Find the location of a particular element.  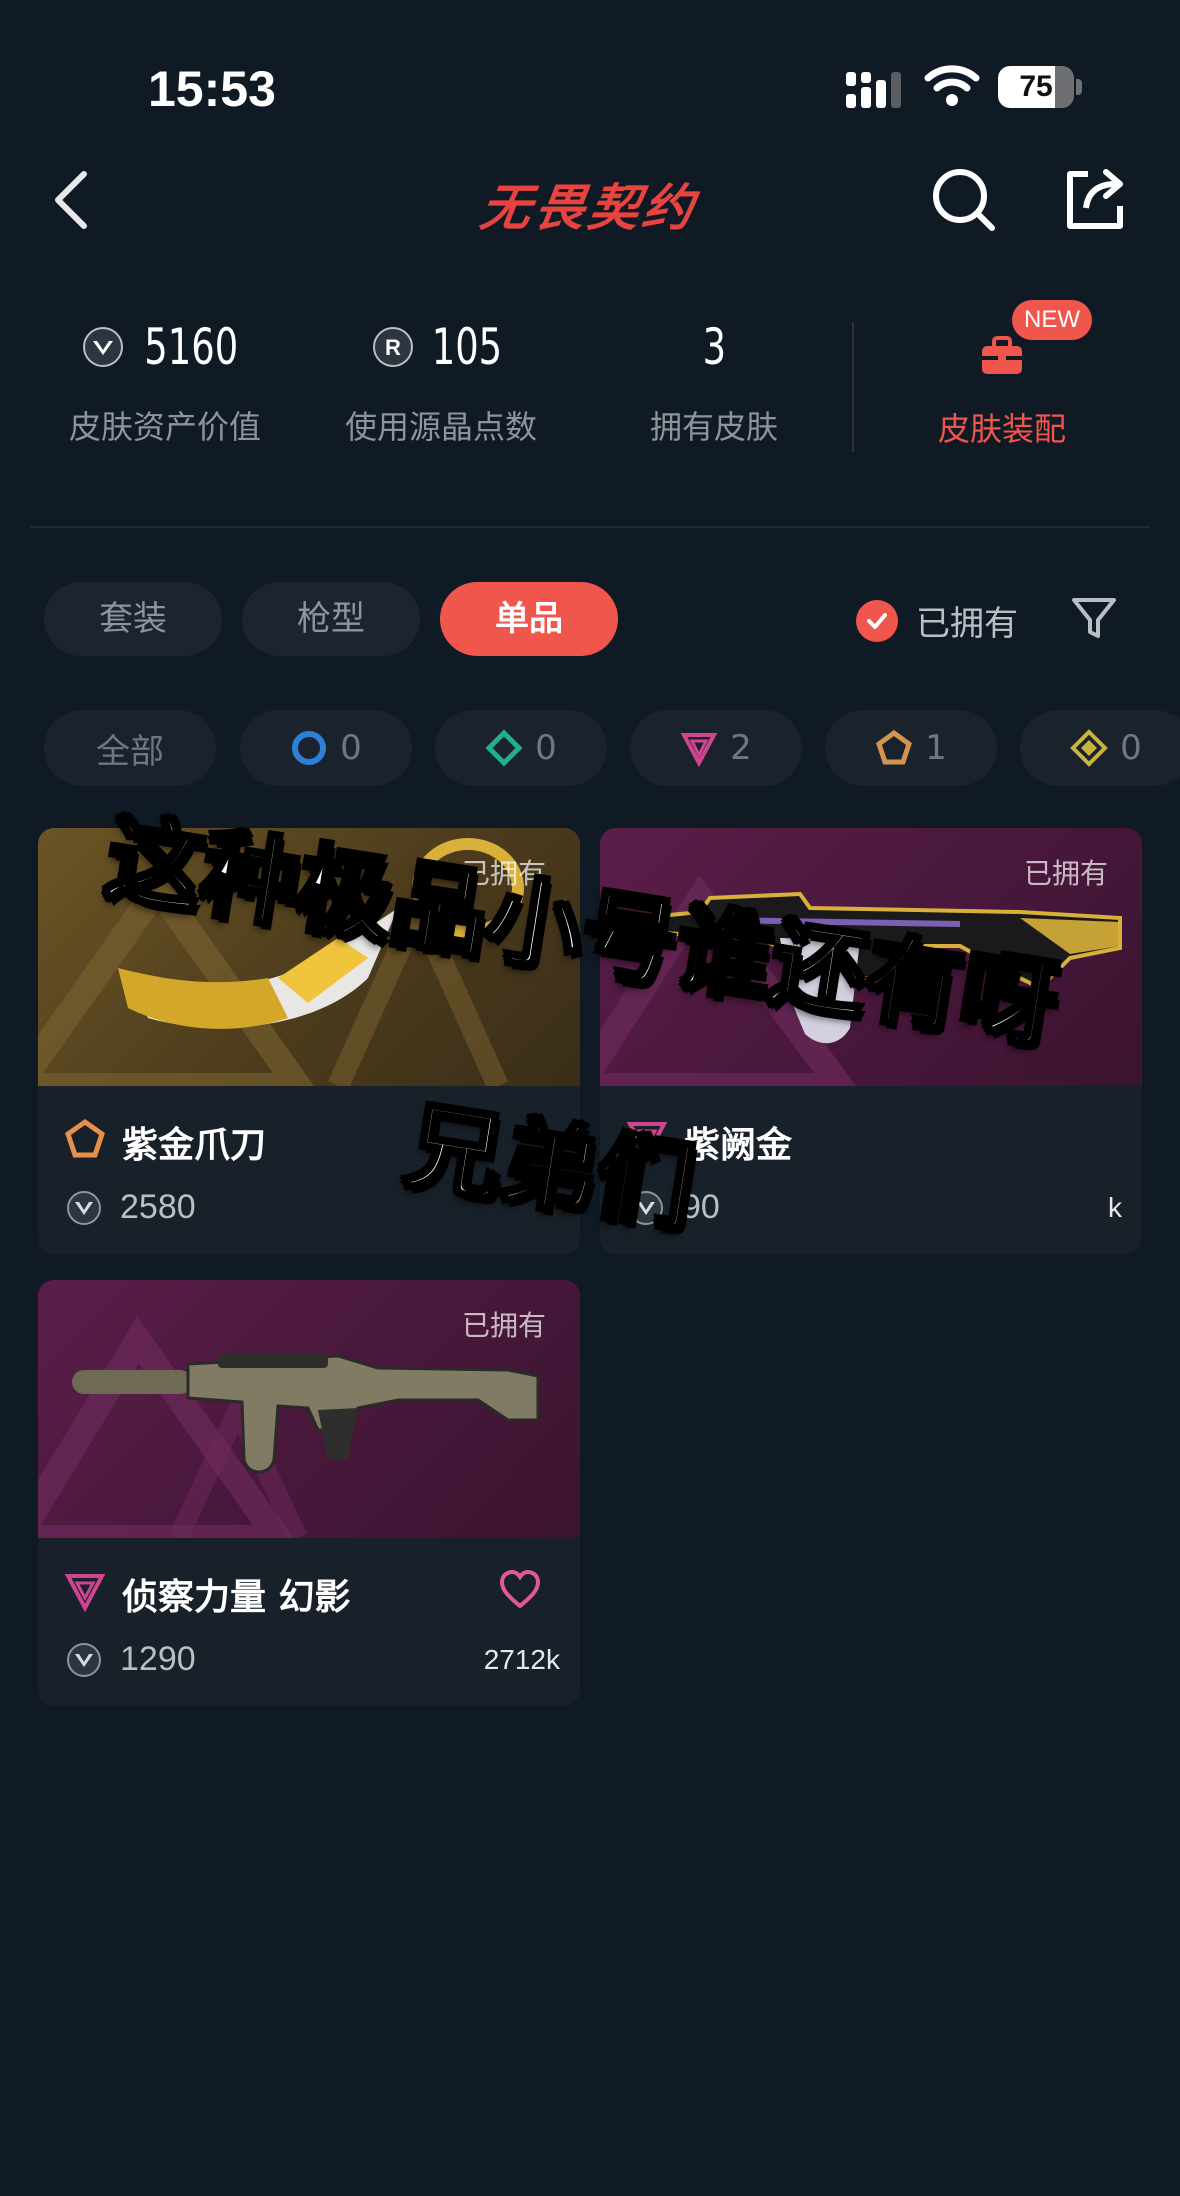

skin-card: 已拥有 紫阙金 90 k is located at coordinates (871, 1041).